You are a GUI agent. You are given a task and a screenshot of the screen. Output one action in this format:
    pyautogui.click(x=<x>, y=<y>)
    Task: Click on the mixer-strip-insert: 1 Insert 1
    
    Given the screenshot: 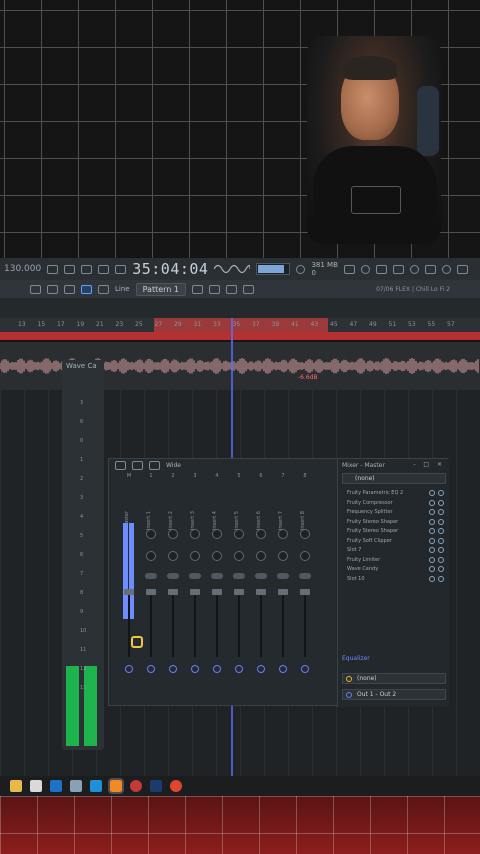 What is the action you would take?
    pyautogui.click(x=151, y=588)
    